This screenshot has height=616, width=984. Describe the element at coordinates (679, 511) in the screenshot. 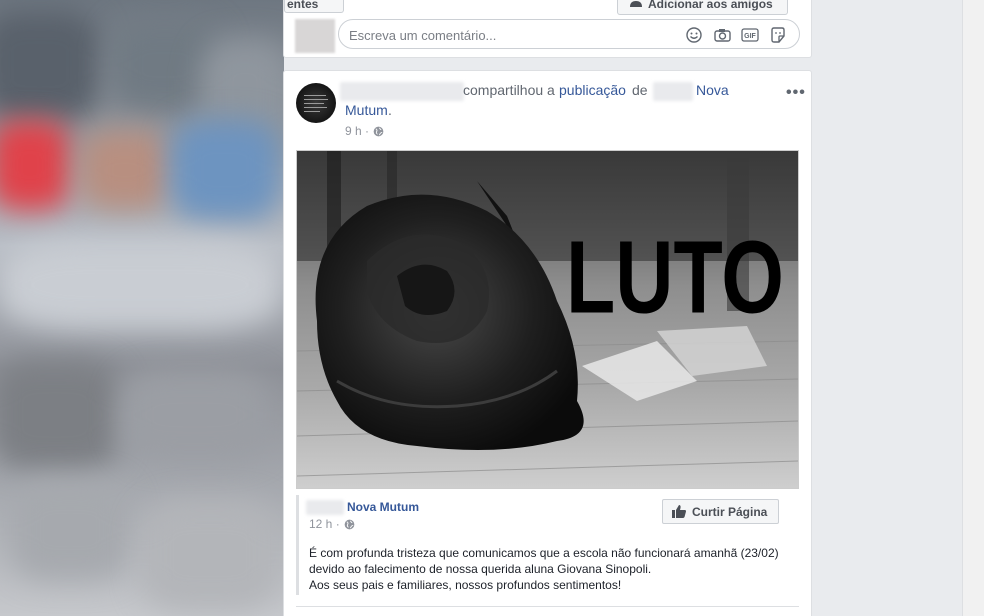

I see `thumbs-up-icon` at that location.